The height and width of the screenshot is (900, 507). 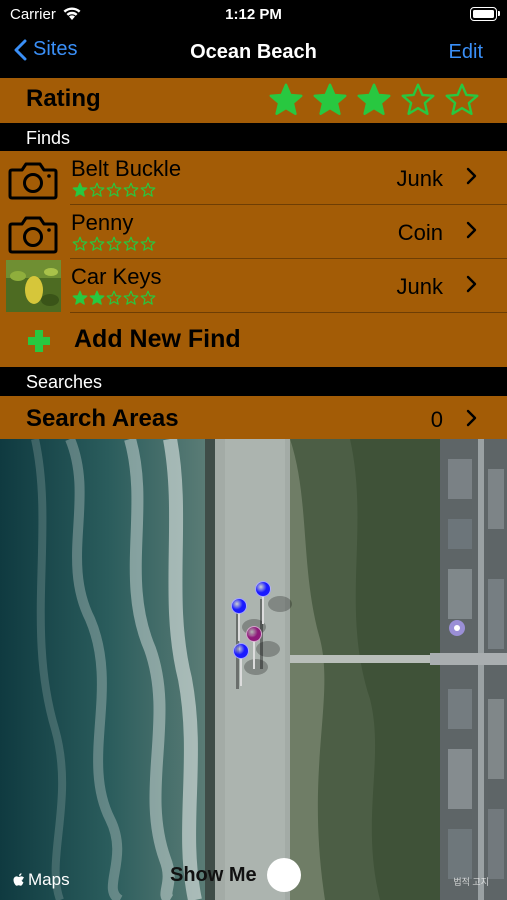 What do you see at coordinates (253, 381) in the screenshot?
I see `searches-section-header: Searches` at bounding box center [253, 381].